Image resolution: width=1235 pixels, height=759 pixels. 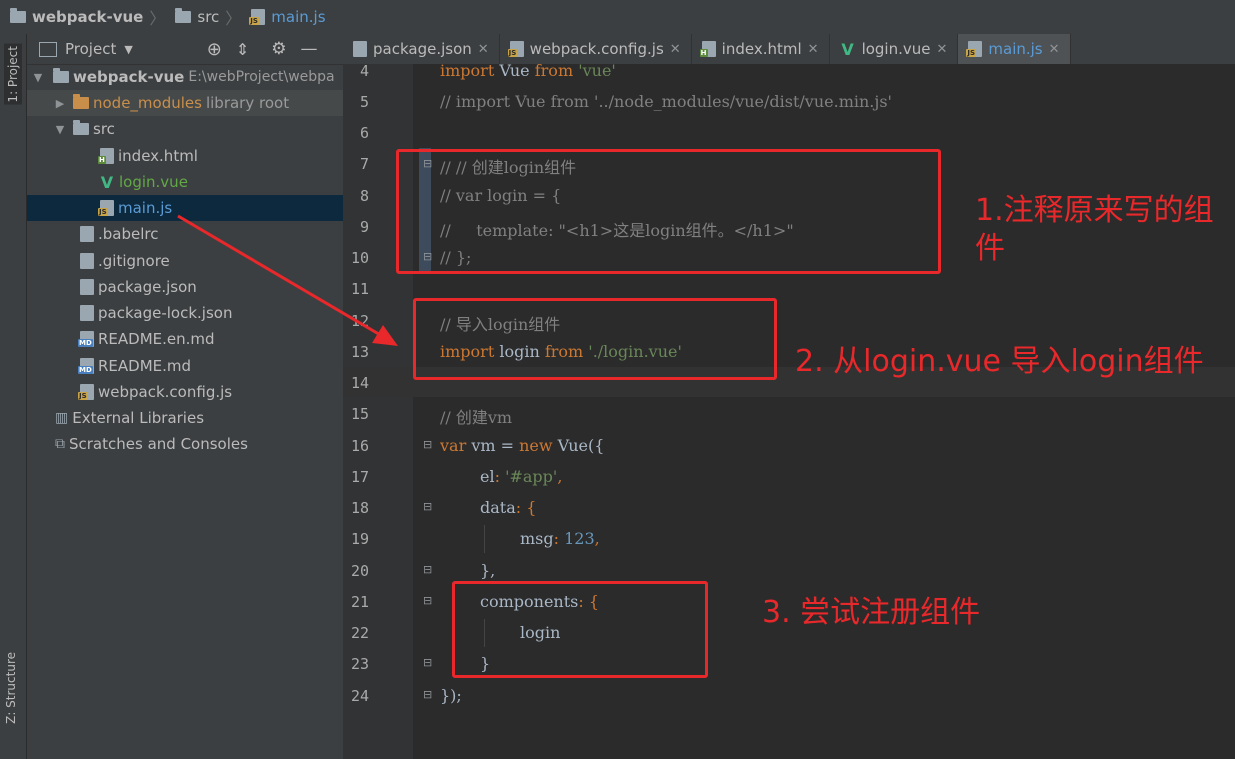 I want to click on annotation-arrow, so click(x=287, y=280).